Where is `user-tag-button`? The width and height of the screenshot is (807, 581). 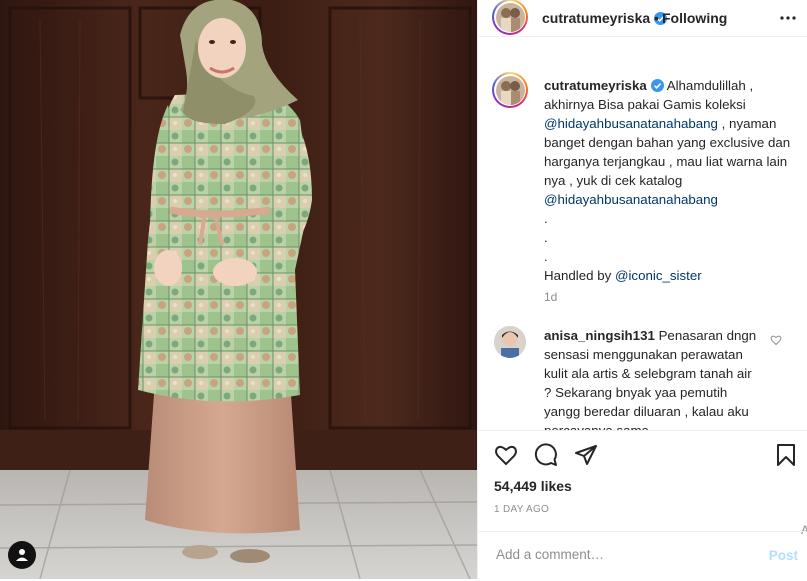
user-tag-button is located at coordinates (22, 555).